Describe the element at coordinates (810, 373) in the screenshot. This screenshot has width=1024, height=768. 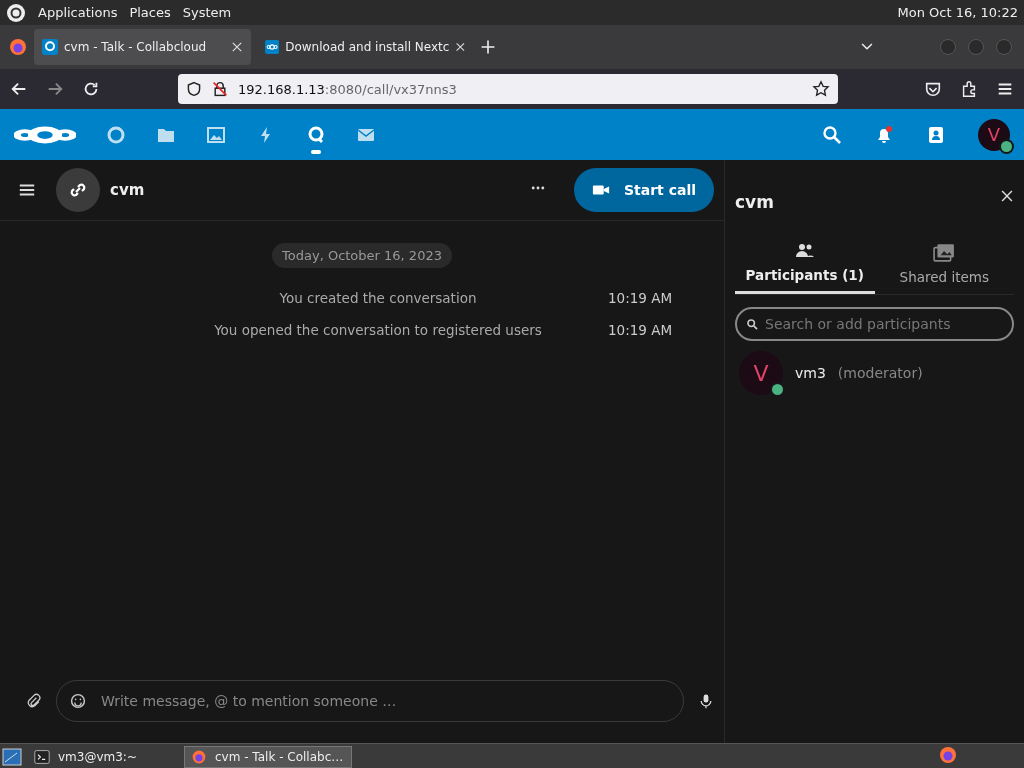
I see `participant-name: vm3` at that location.